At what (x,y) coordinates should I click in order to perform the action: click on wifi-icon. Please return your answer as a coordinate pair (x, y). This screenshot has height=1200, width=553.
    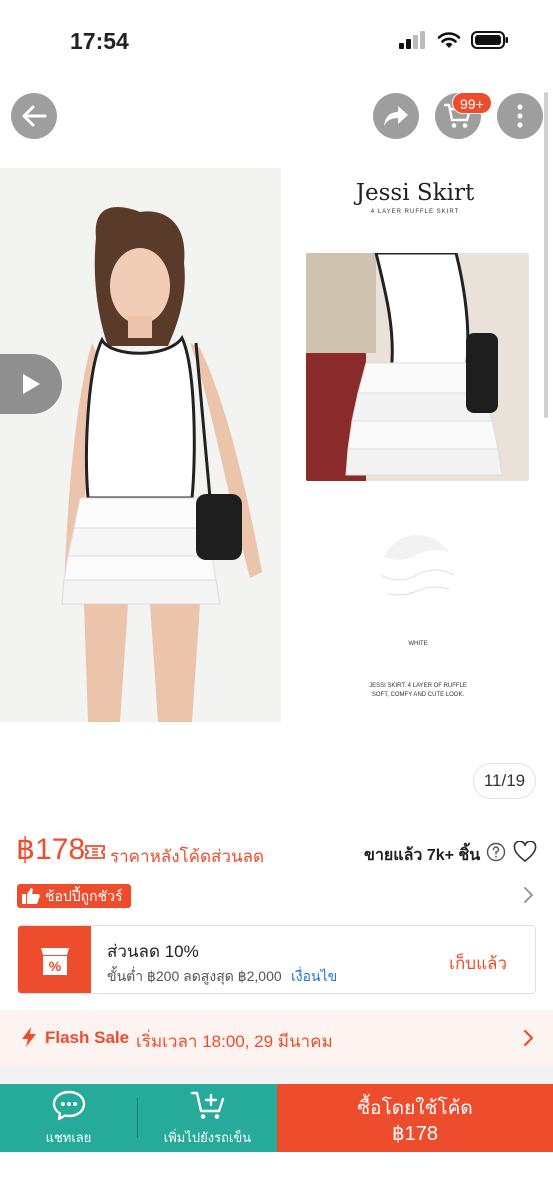
    Looking at the image, I should click on (449, 40).